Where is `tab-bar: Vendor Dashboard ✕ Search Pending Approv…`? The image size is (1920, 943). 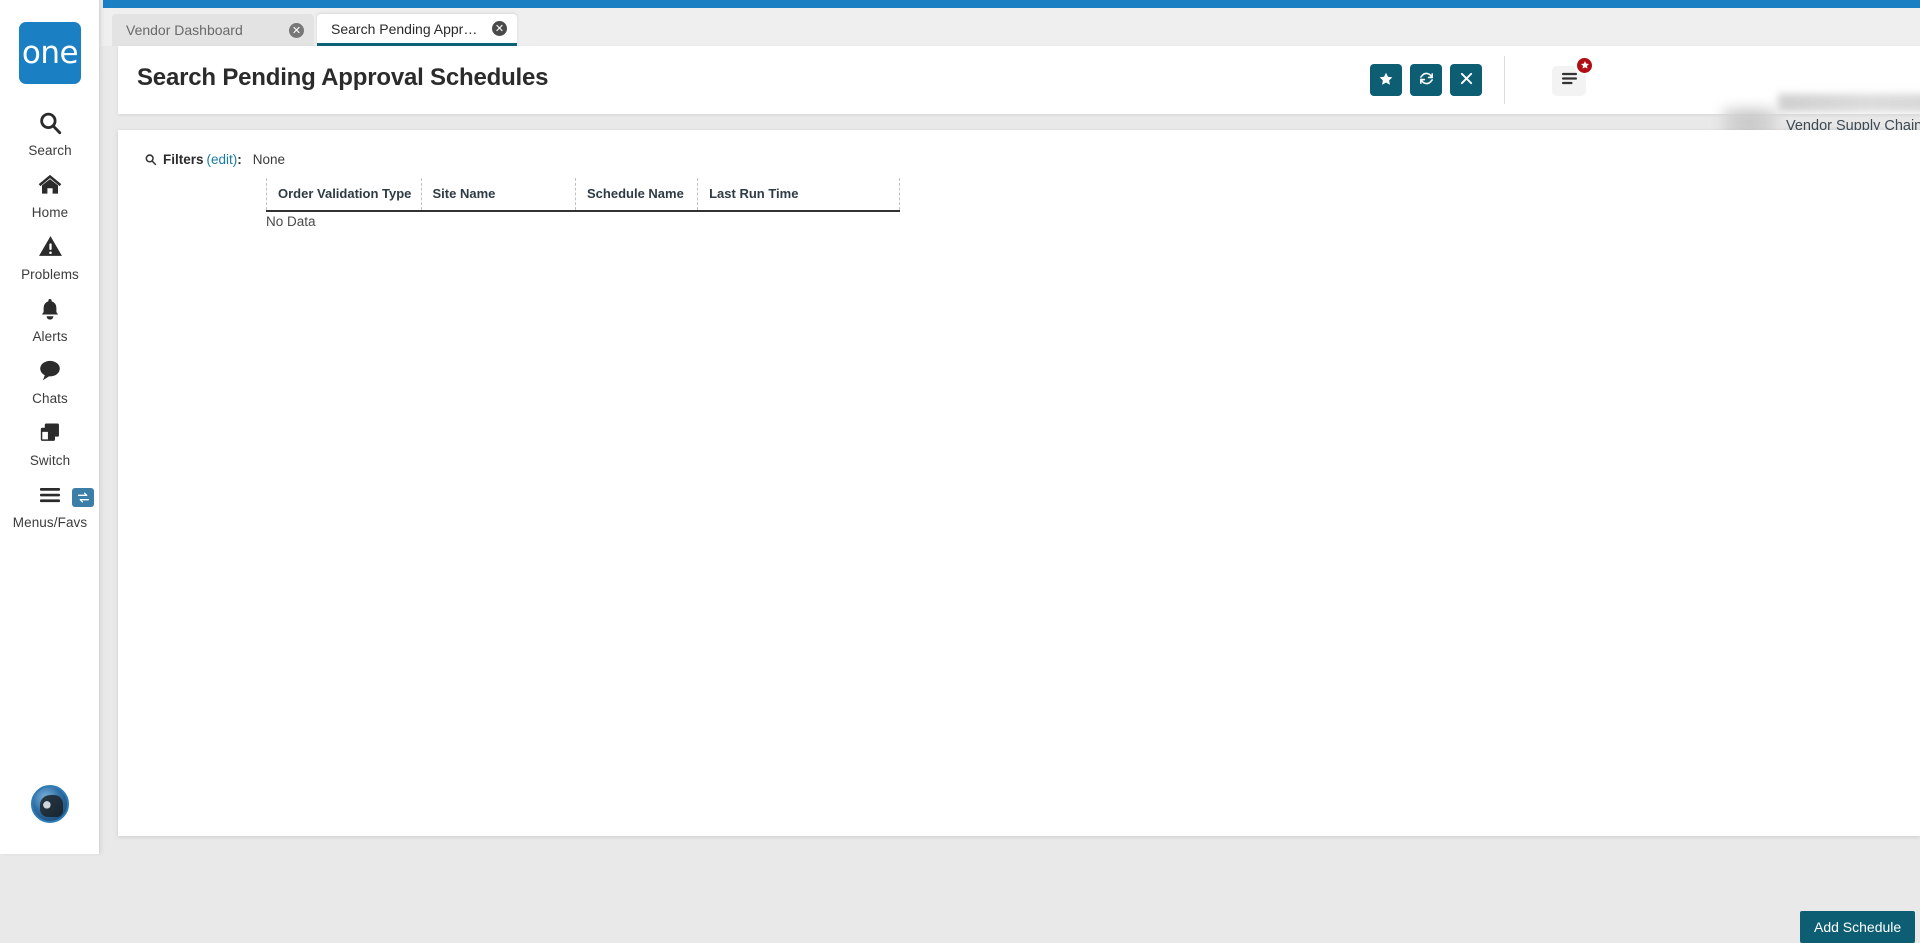 tab-bar: Vendor Dashboard ✕ Search Pending Approv… is located at coordinates (1010, 27).